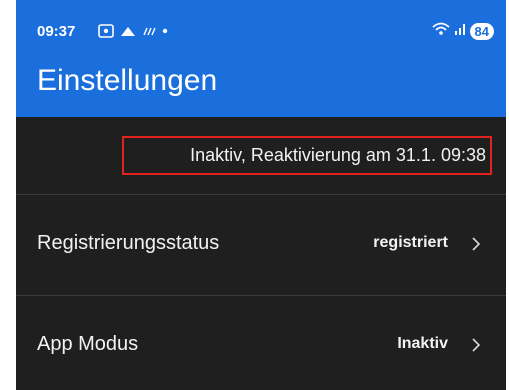  Describe the element at coordinates (127, 80) in the screenshot. I see `page-title: Einstellungen` at that location.